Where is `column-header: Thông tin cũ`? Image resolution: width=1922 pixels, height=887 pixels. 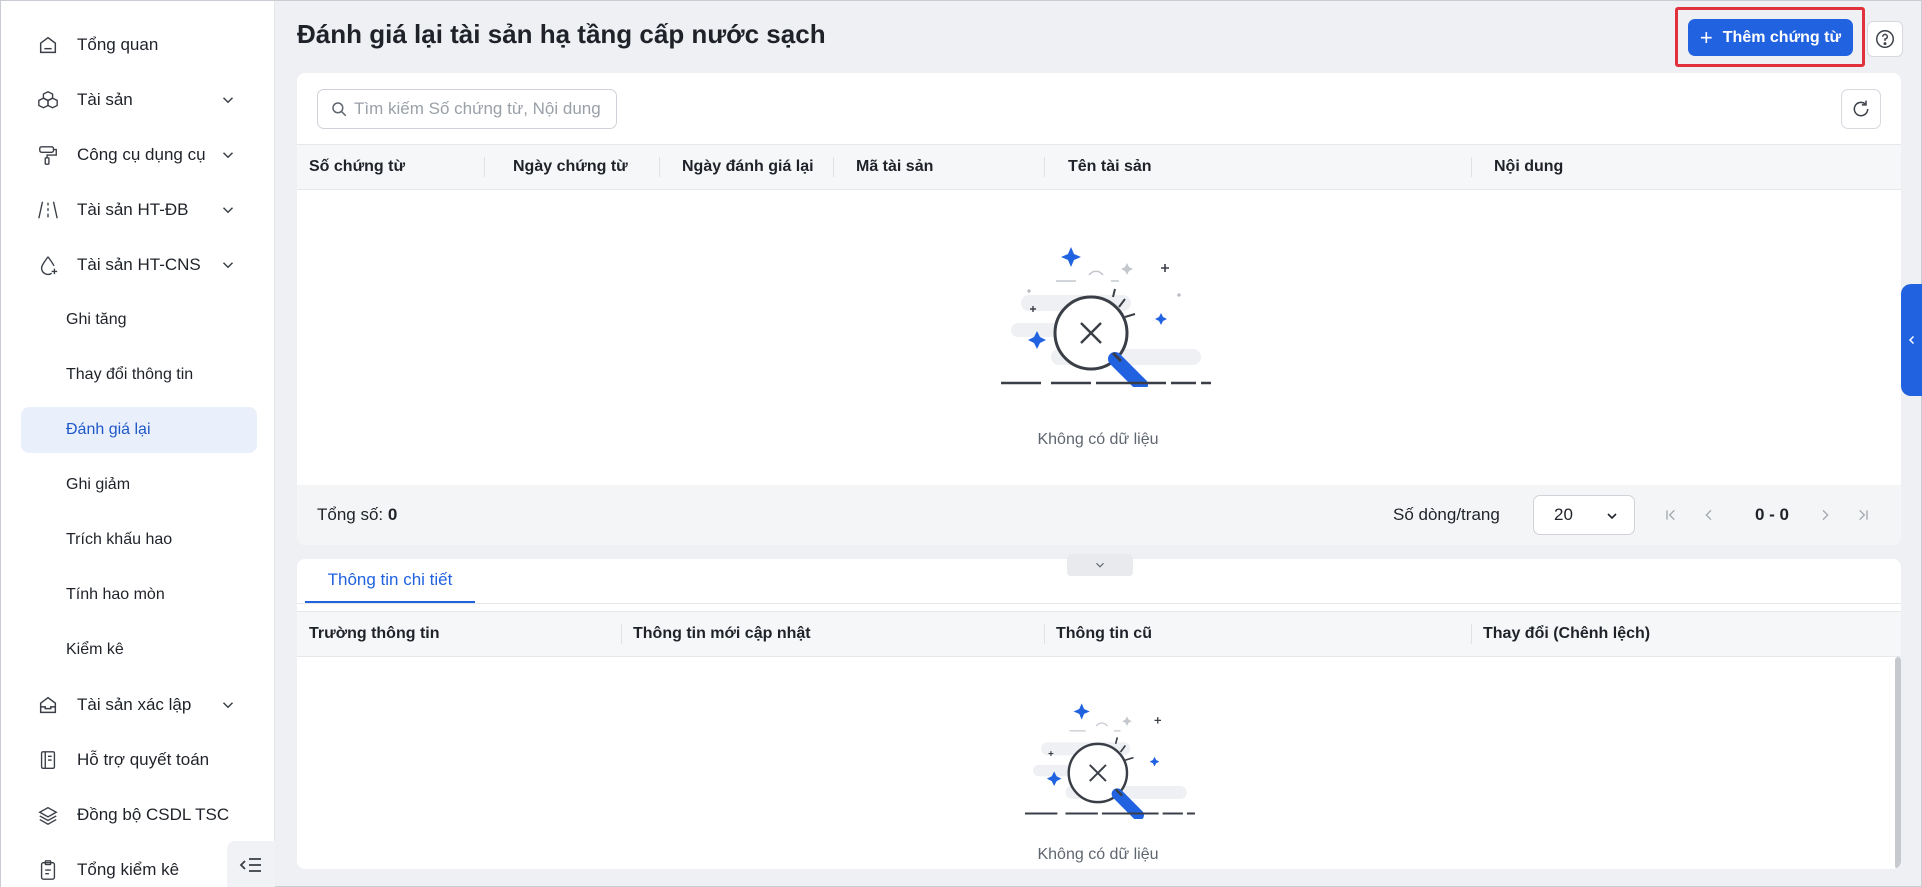 column-header: Thông tin cũ is located at coordinates (1098, 634).